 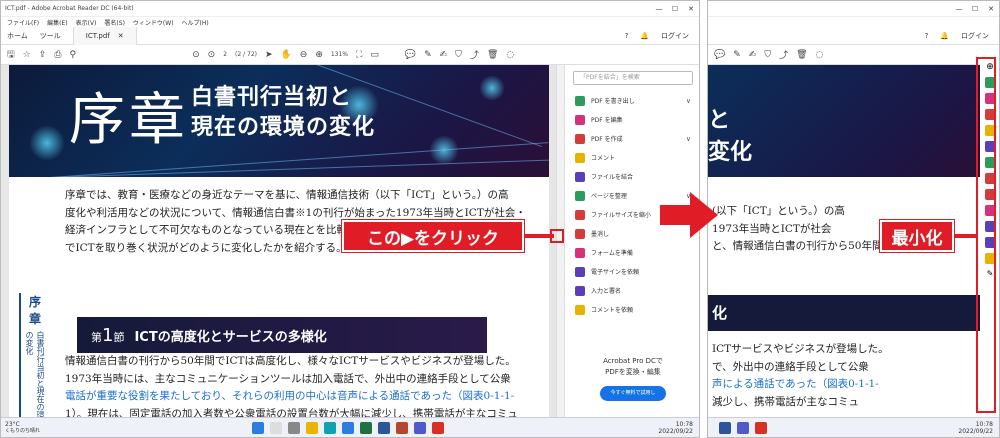 I want to click on text-line: で、外出中の連絡手段として公衆, so click(x=790, y=366).